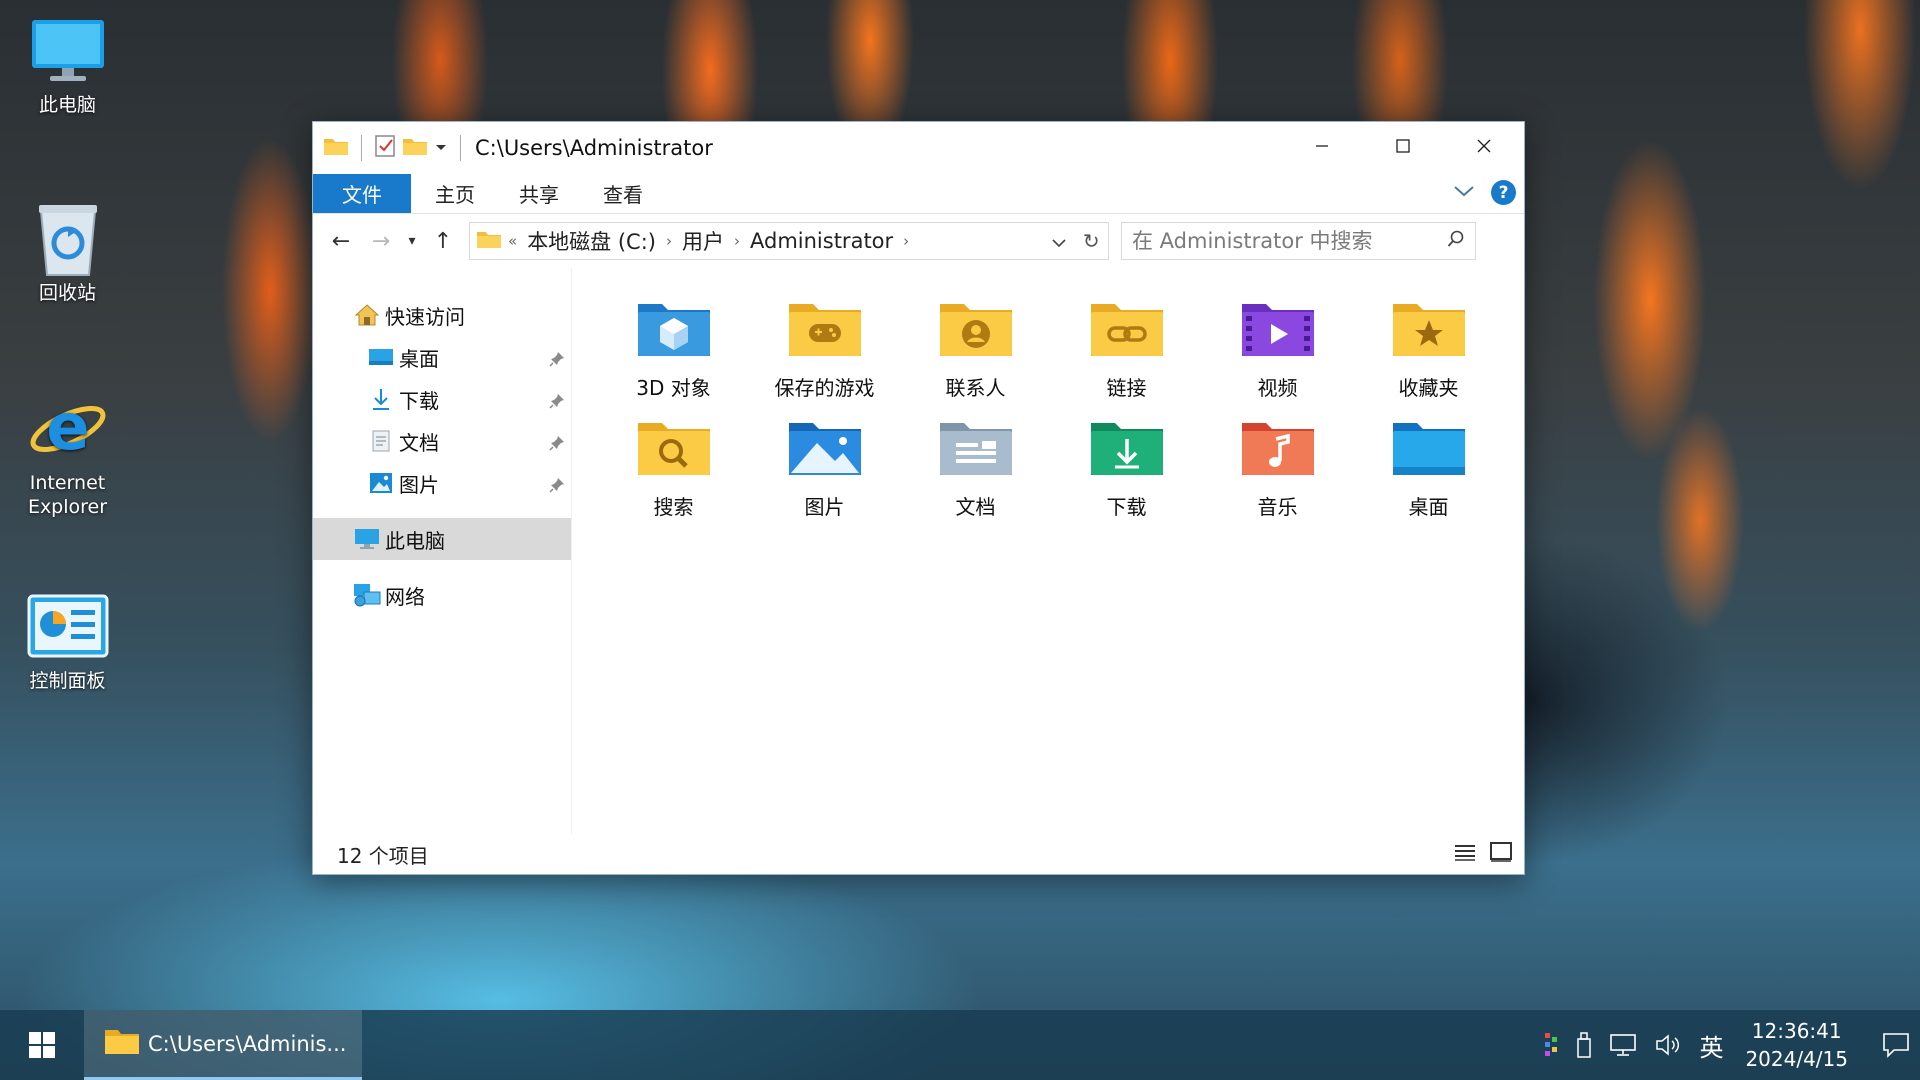 This screenshot has height=1080, width=1920. Describe the element at coordinates (1503, 192) in the screenshot. I see `help-button: ?` at that location.